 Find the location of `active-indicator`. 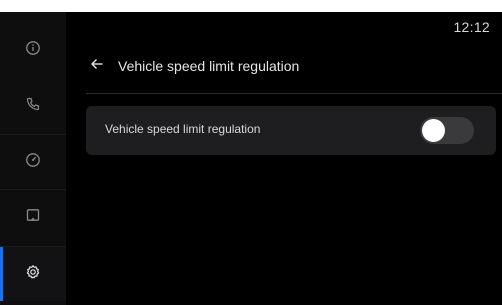

active-indicator is located at coordinates (1, 274).